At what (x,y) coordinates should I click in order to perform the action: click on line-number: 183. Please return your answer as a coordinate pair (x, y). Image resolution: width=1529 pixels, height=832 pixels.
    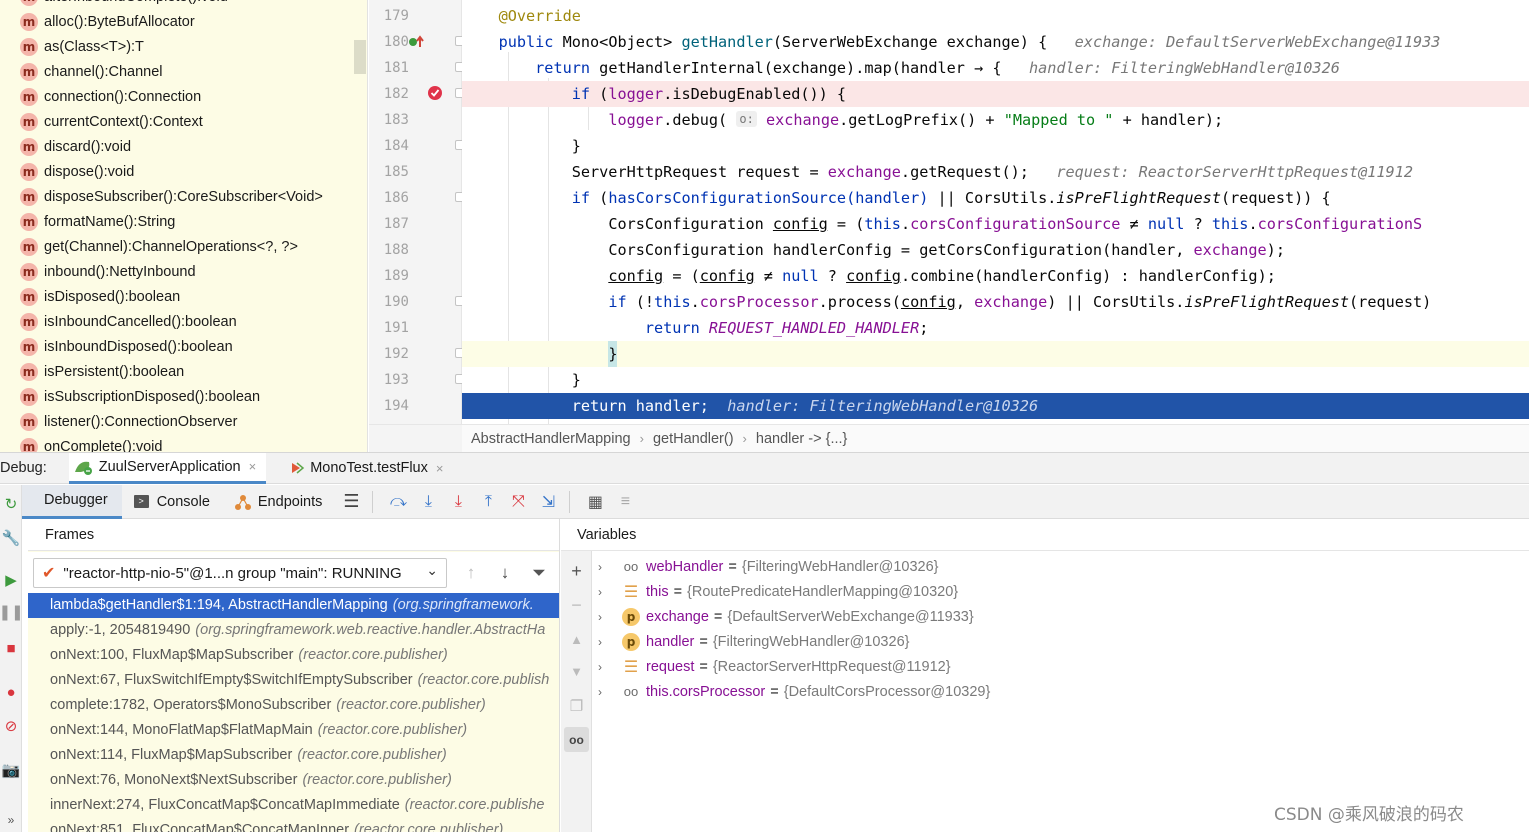
    Looking at the image, I should click on (396, 120).